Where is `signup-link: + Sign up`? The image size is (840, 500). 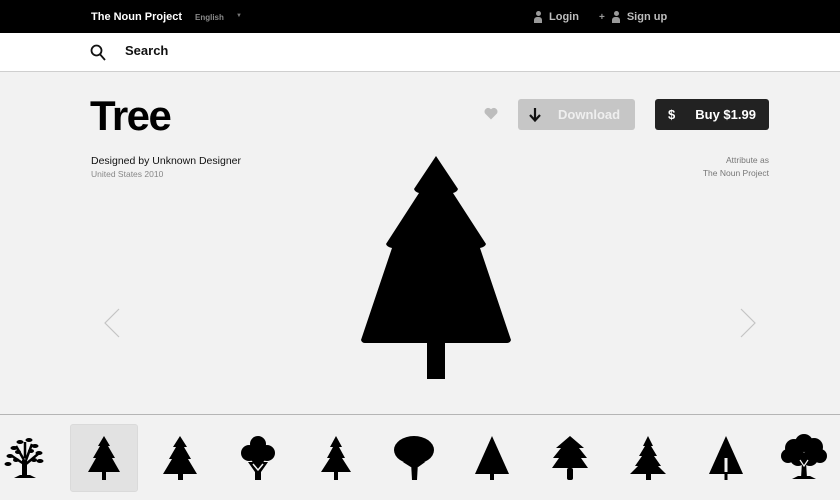
signup-link: + Sign up is located at coordinates (633, 17).